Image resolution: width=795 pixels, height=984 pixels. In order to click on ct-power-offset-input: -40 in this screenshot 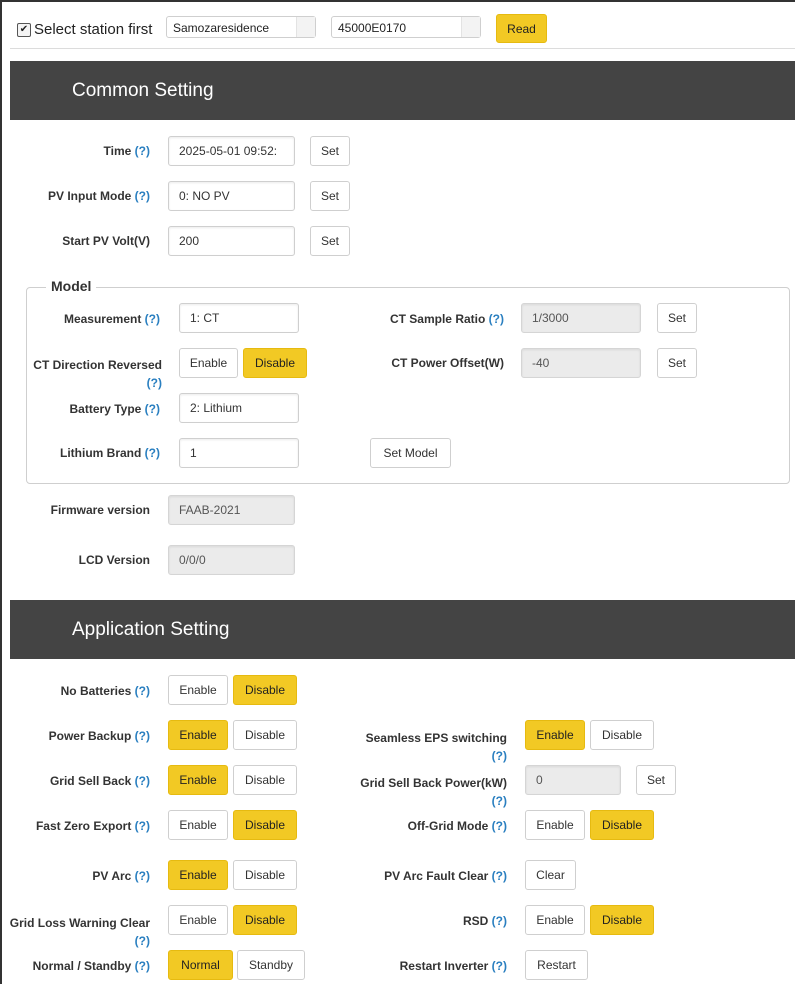, I will do `click(581, 363)`.